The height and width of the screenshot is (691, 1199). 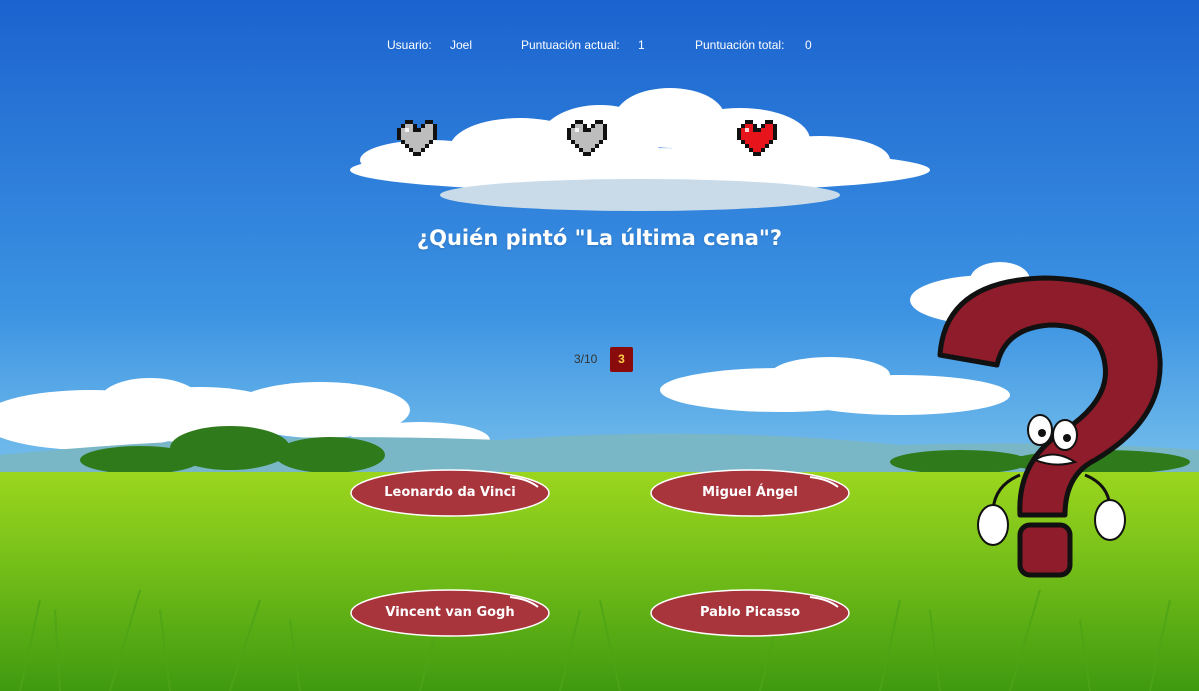 I want to click on question-progress: 3/10, so click(x=586, y=359).